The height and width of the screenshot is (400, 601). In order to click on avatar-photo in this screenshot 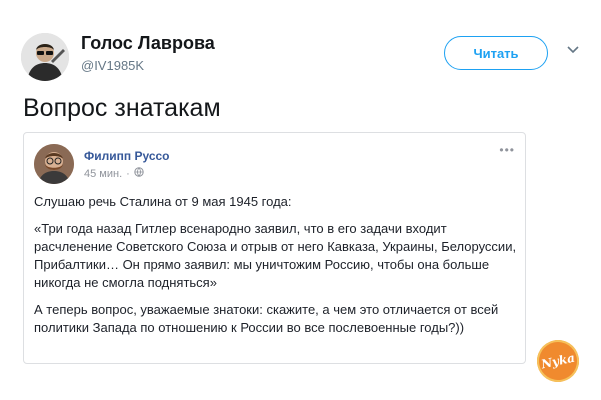, I will do `click(45, 57)`.